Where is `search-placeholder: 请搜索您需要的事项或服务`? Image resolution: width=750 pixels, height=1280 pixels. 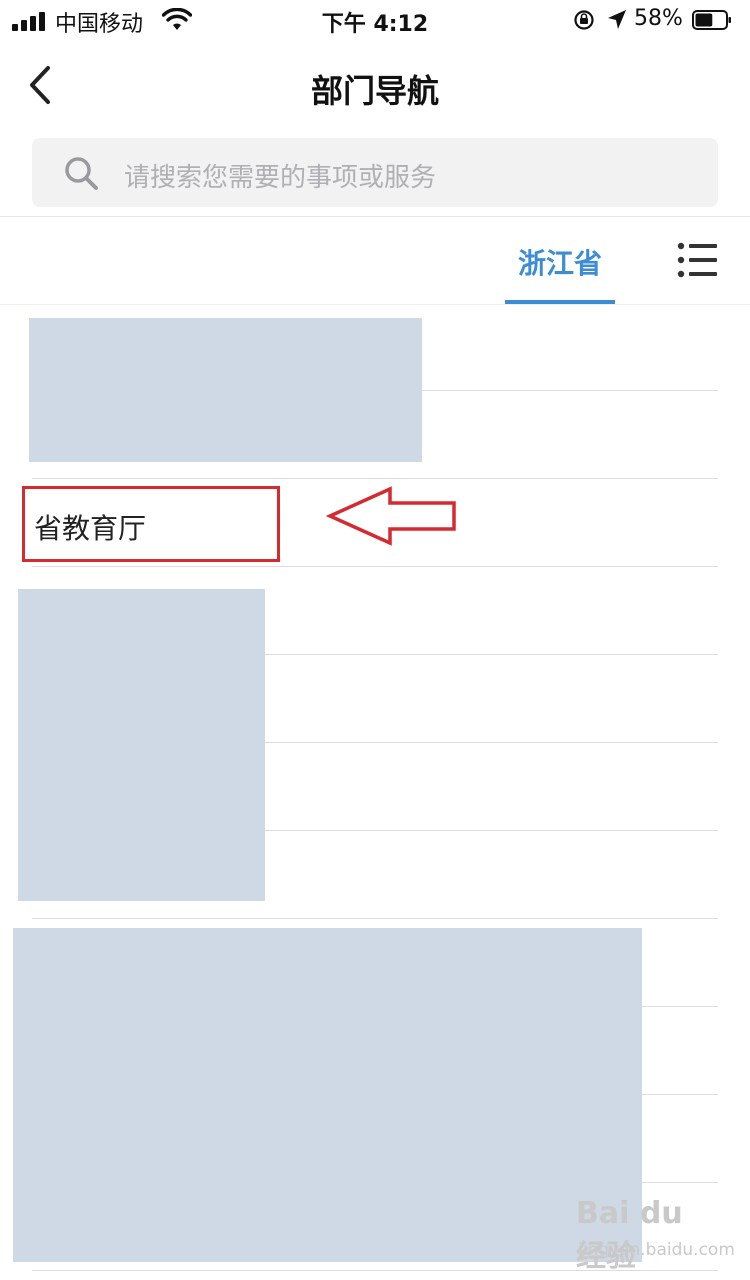 search-placeholder: 请搜索您需要的事项或服务 is located at coordinates (280, 178).